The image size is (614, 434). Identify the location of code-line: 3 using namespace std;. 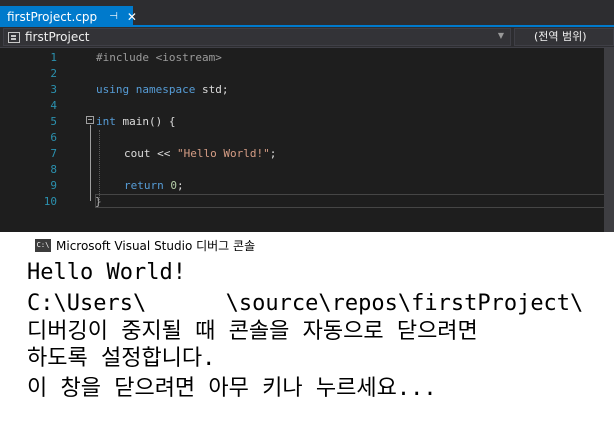
(307, 90).